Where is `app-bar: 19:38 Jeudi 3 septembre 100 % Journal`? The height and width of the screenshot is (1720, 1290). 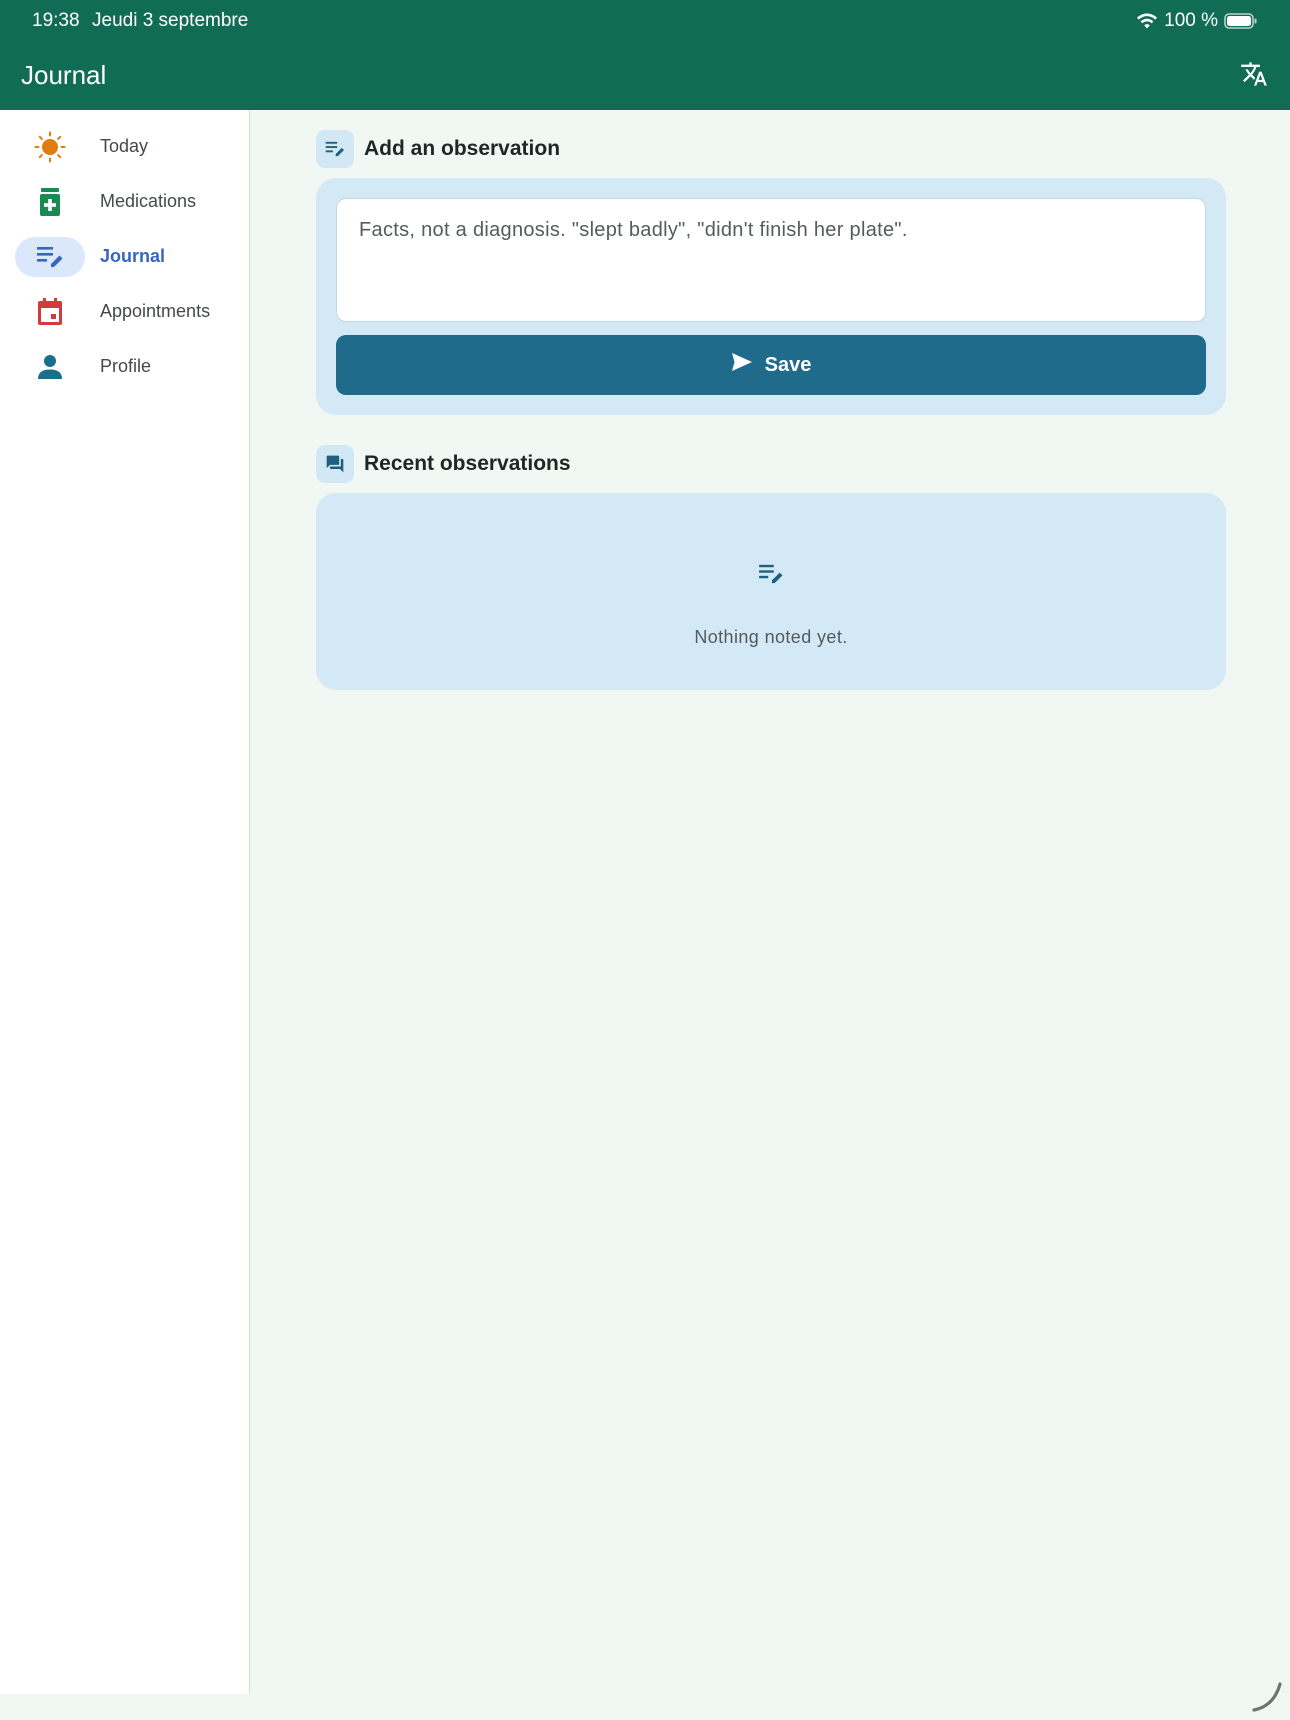 app-bar: 19:38 Jeudi 3 septembre 100 % Journal is located at coordinates (645, 55).